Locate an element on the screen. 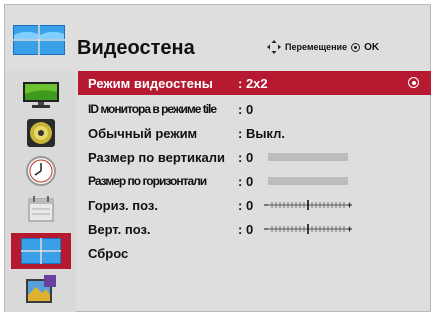 The height and width of the screenshot is (317, 436). sidebar-item-time is located at coordinates (41, 171).